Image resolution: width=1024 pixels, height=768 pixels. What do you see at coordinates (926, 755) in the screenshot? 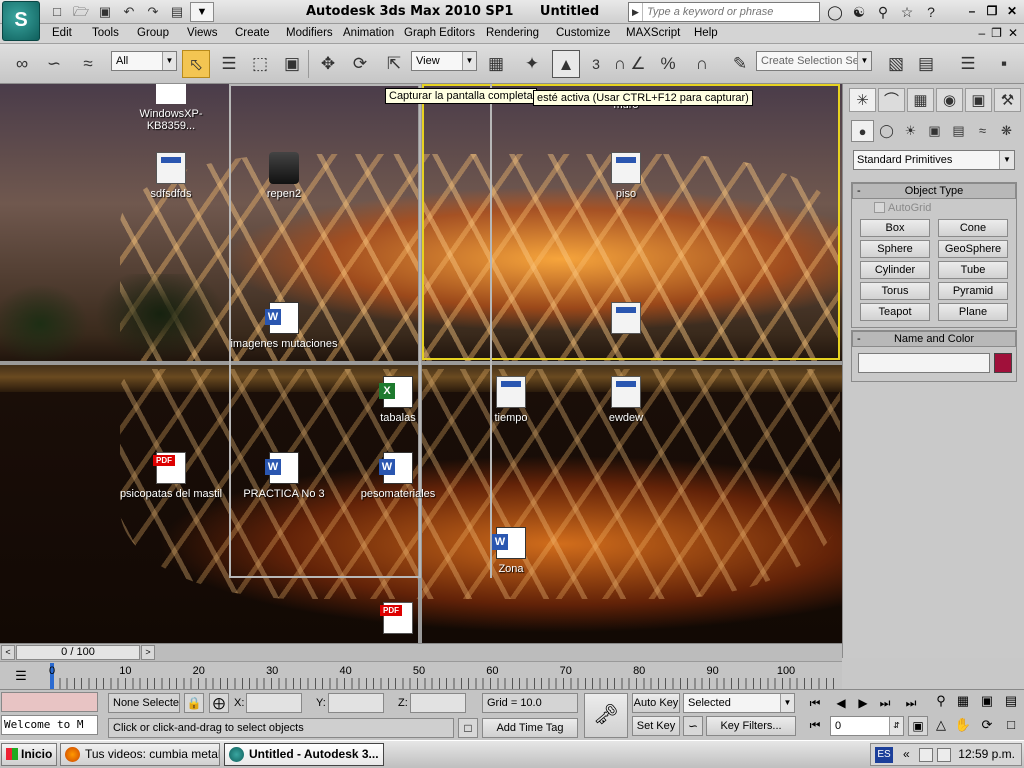
I see `tray-app-icon` at bounding box center [926, 755].